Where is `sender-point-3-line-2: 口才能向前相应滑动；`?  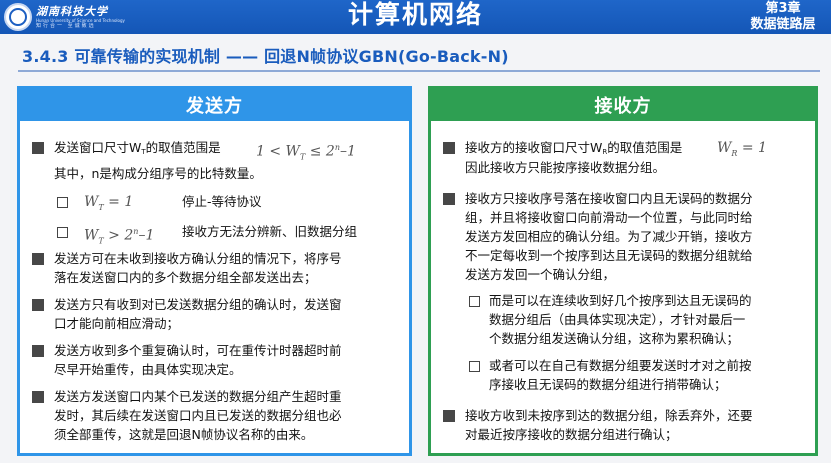 sender-point-3-line-2: 口才能向前相应滑动； is located at coordinates (117, 323).